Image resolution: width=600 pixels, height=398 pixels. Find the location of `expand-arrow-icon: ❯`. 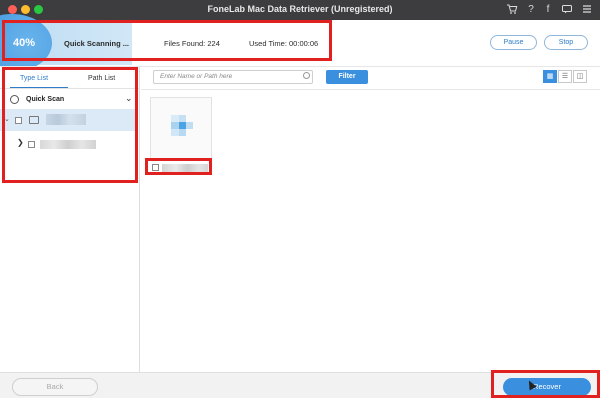

expand-arrow-icon: ❯ is located at coordinates (20, 142).